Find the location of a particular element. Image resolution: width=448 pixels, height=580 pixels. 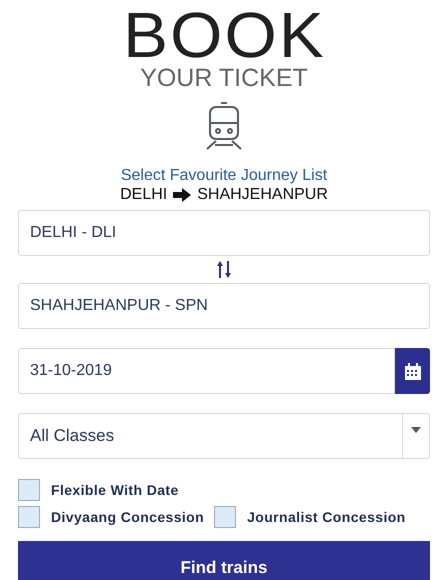

logo-title: BOOK is located at coordinates (224, 35).